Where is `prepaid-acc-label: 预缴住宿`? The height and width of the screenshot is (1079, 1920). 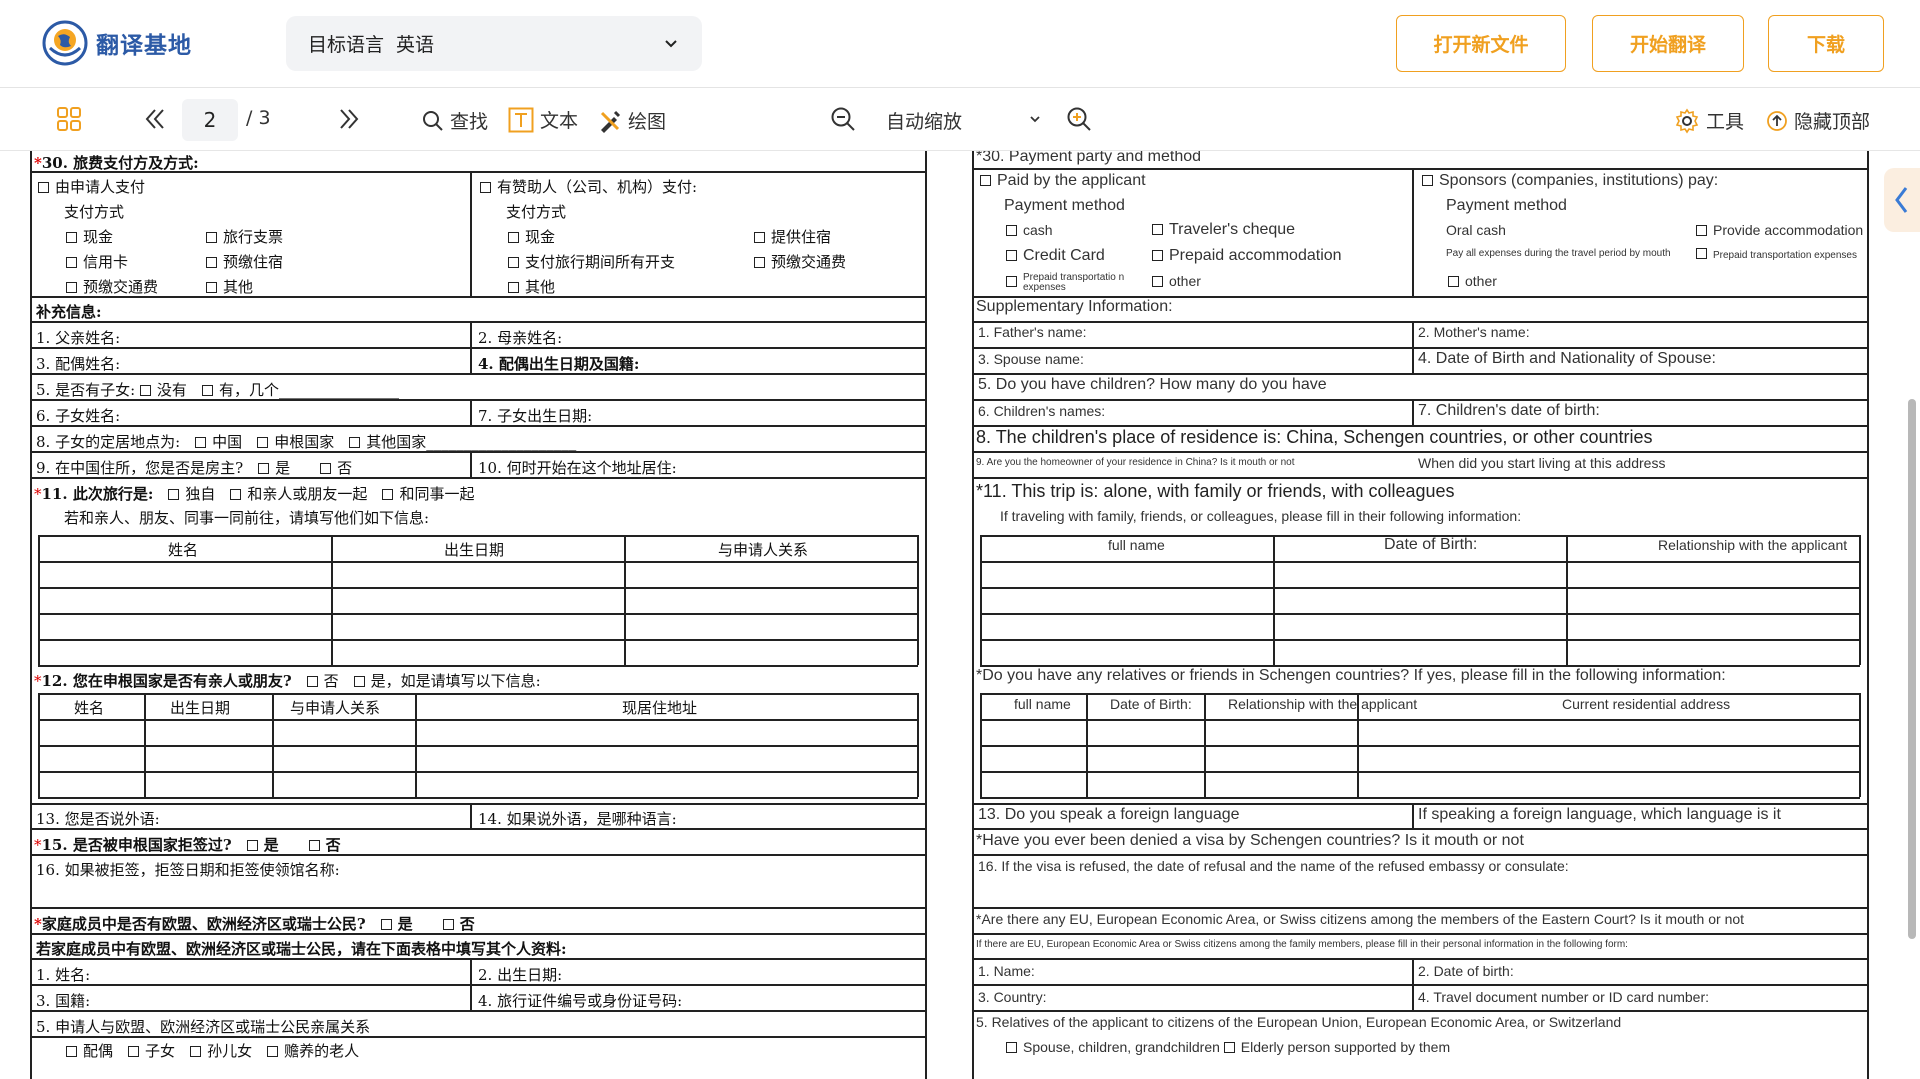
prepaid-acc-label: 预缴住宿 is located at coordinates (253, 262).